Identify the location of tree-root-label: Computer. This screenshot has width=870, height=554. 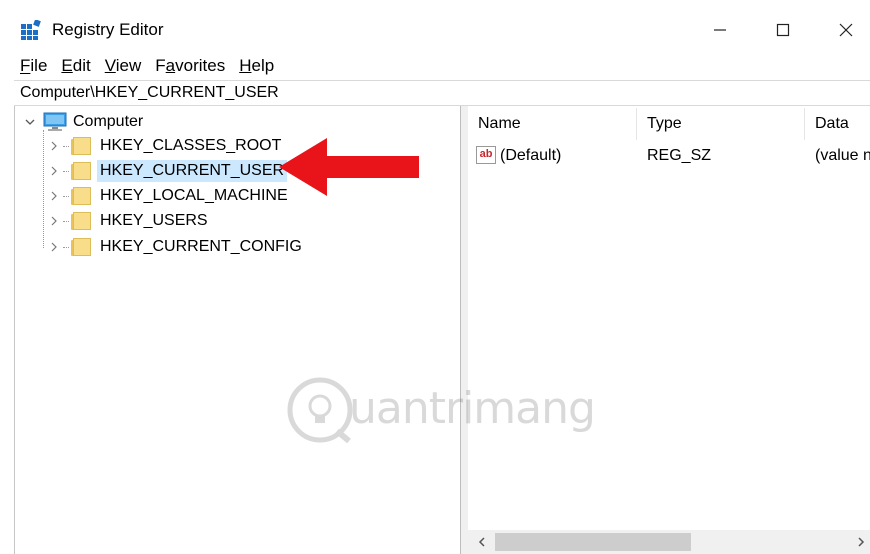
(108, 121).